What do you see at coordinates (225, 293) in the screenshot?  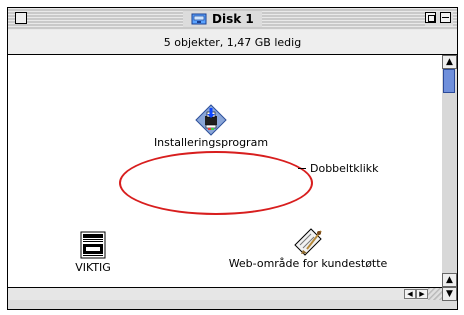 I see `horizontal-scrollbar: ◀ ▶` at bounding box center [225, 293].